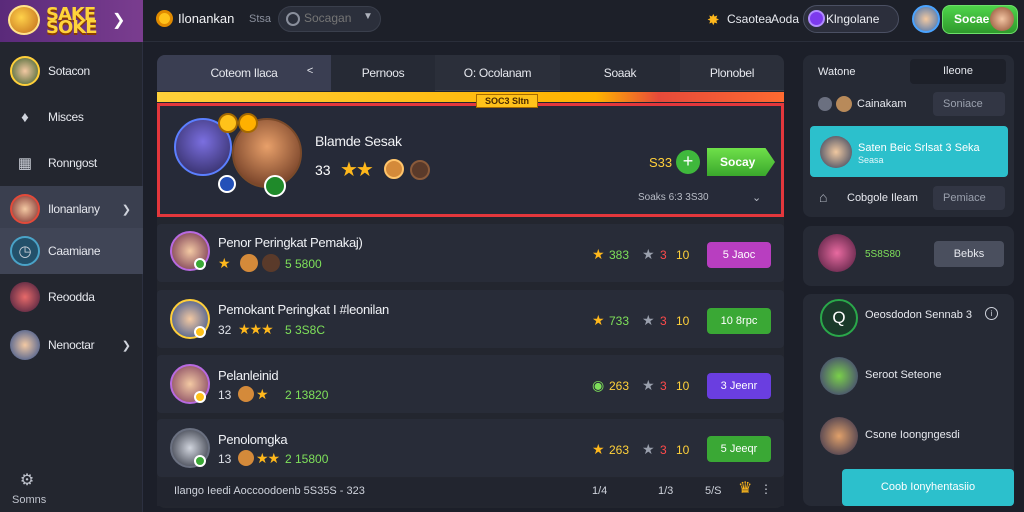 The height and width of the screenshot is (512, 1024). Describe the element at coordinates (256, 329) in the screenshot. I see `star-icon: ★★★` at that location.